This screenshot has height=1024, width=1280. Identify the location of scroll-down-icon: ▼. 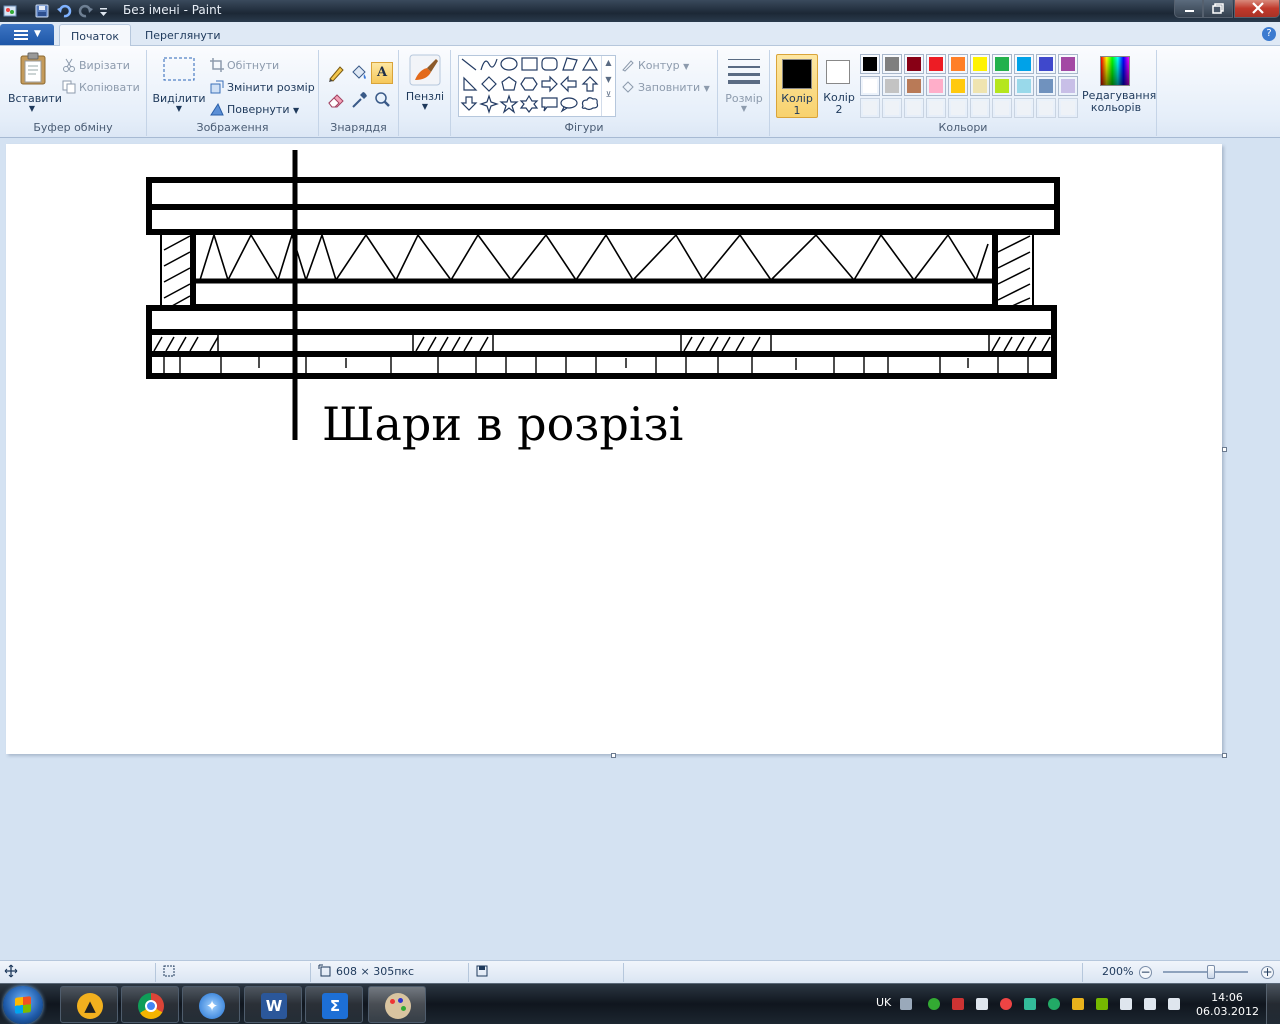
(608, 79).